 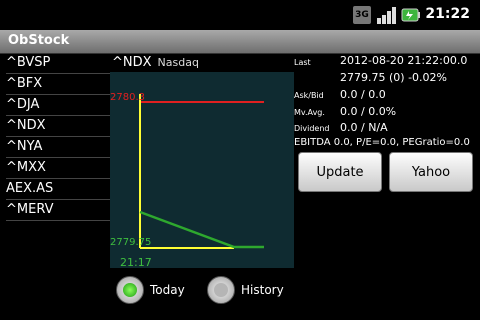 I want to click on list-item: AEX.AS, so click(x=58, y=189).